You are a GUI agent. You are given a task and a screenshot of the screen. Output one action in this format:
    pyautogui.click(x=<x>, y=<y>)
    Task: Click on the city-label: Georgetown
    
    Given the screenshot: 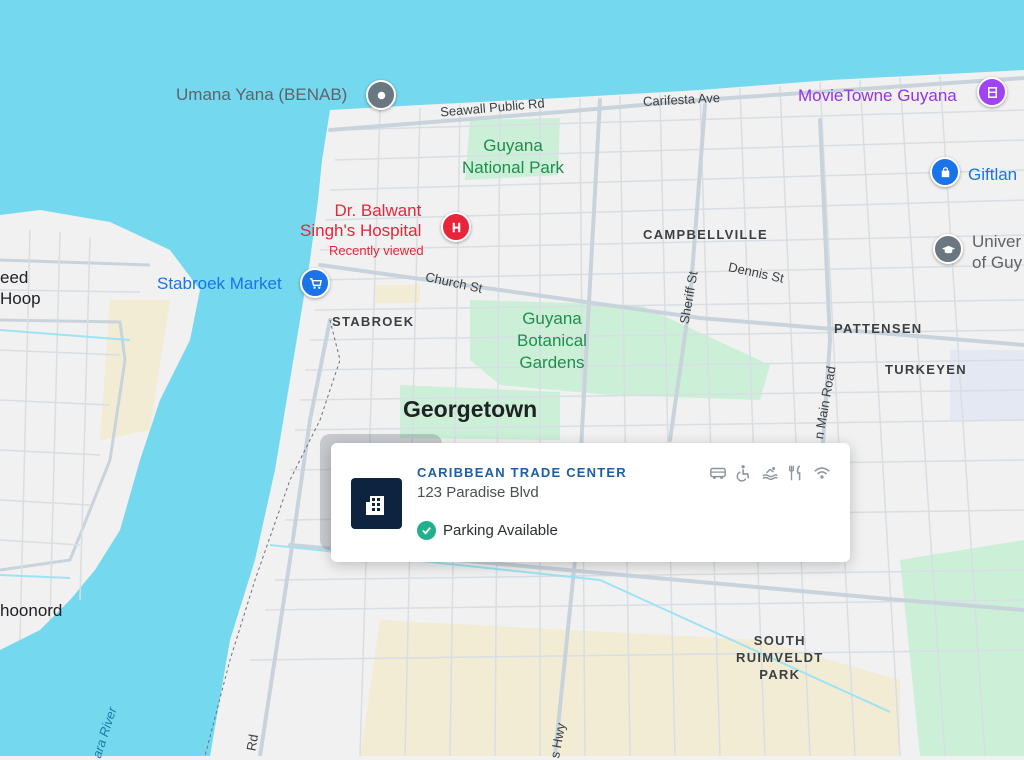 What is the action you would take?
    pyautogui.click(x=470, y=409)
    